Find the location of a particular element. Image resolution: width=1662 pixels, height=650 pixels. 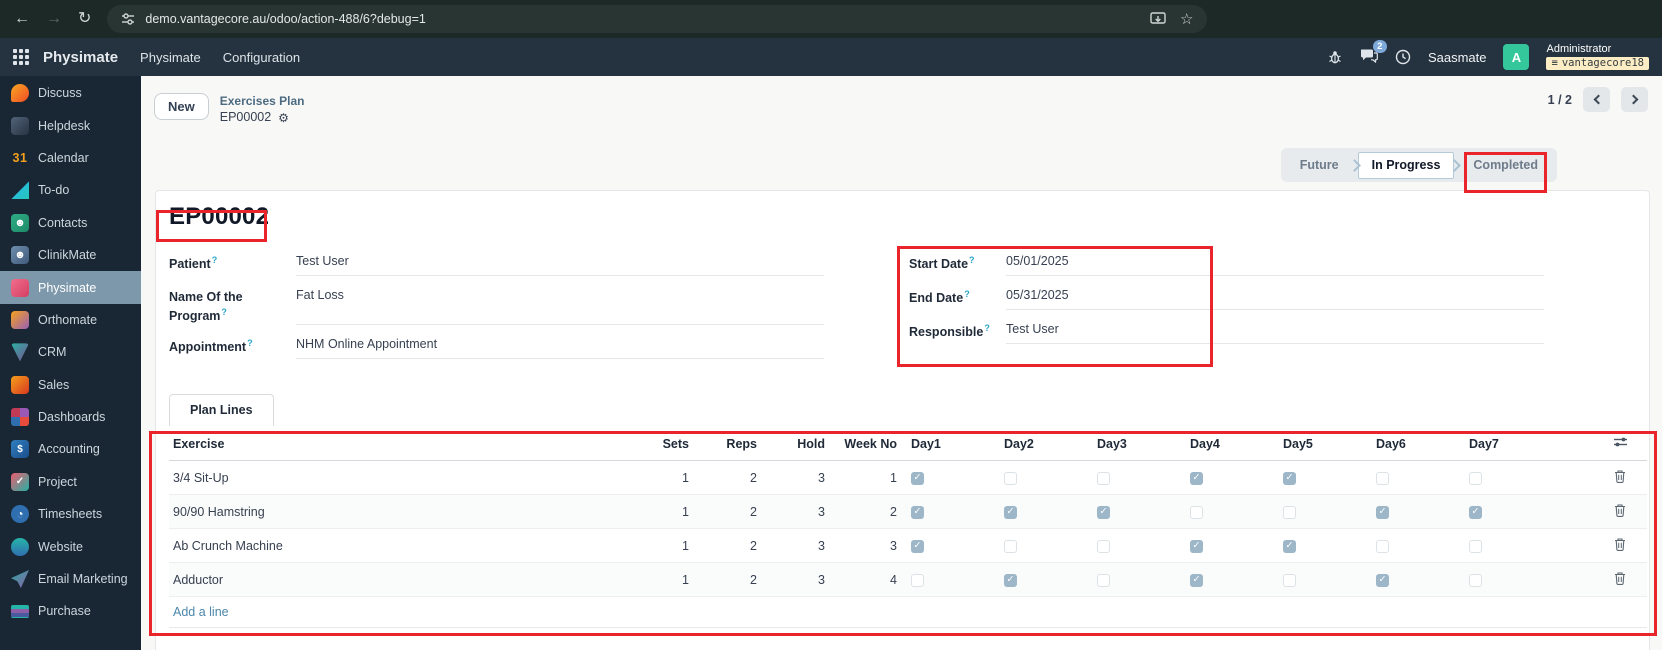

column-header-day6: Day6 is located at coordinates (1418, 444).